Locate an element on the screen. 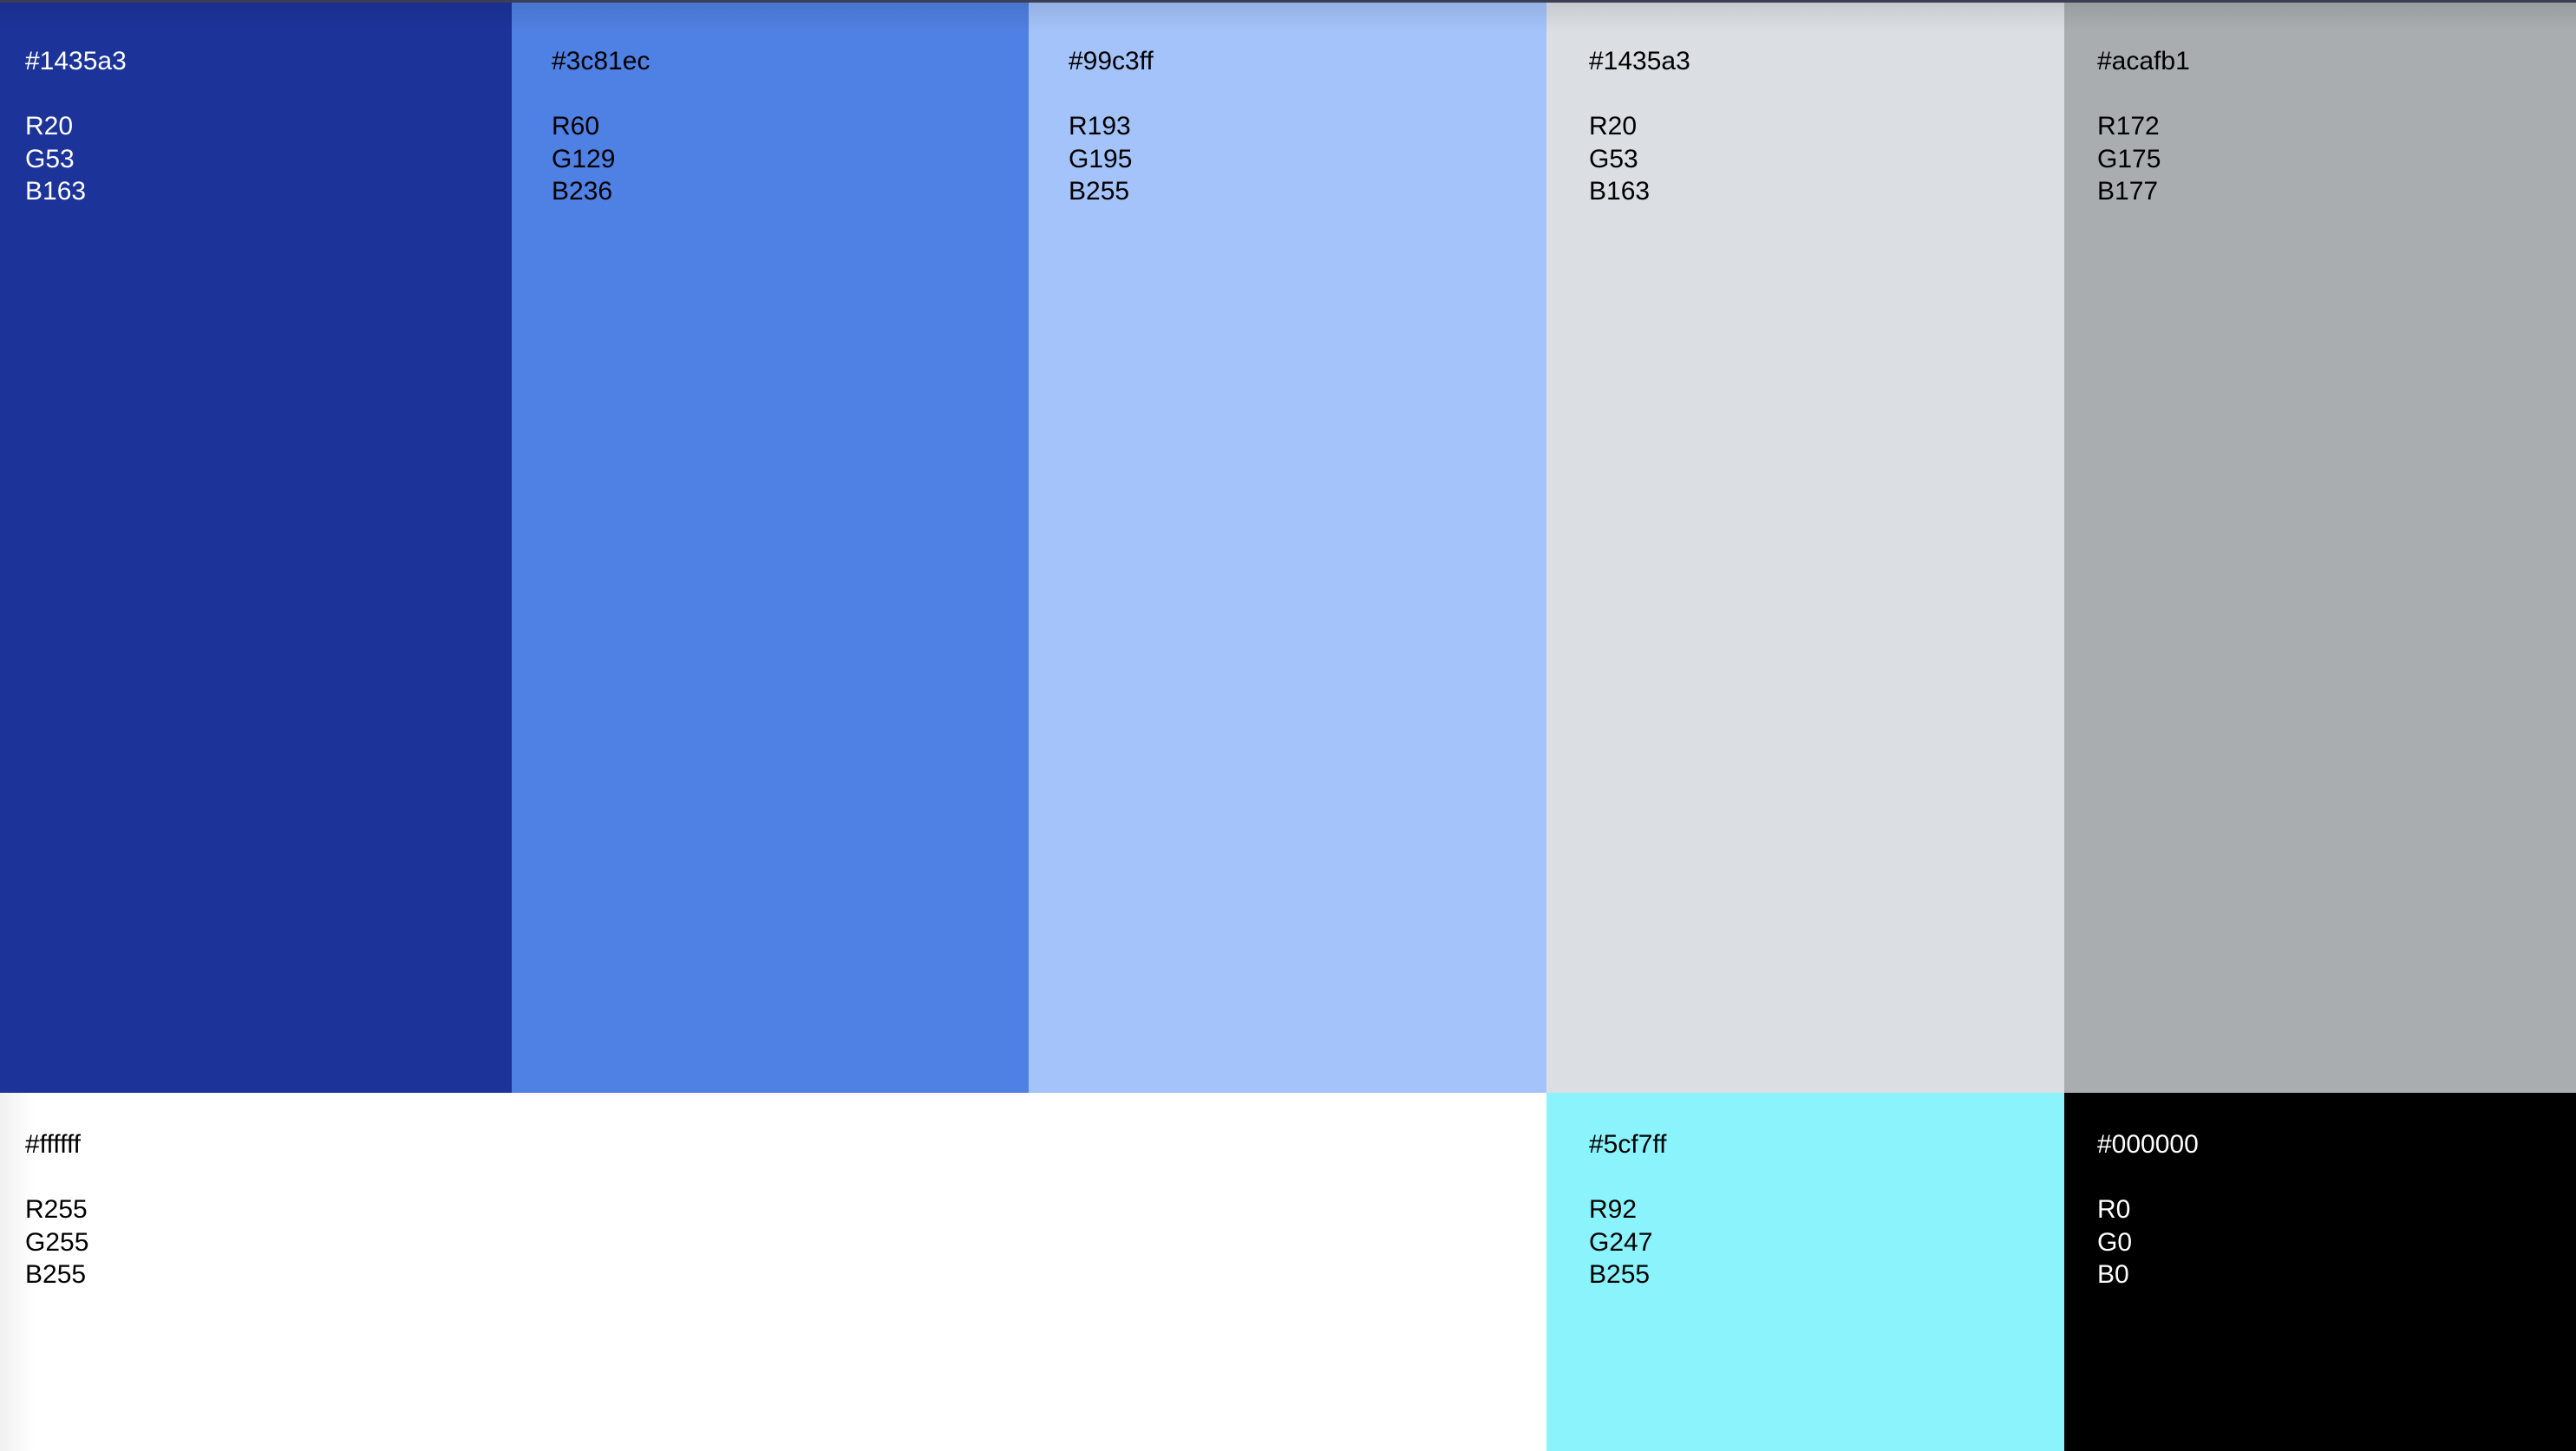 This screenshot has width=2576, height=1451. color-swatch-1: #1435a3 R20 G53 B163 is located at coordinates (256, 546).